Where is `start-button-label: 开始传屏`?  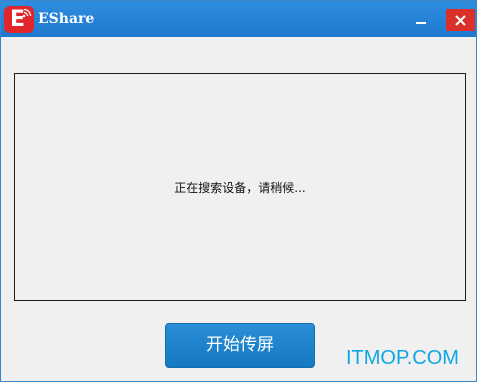
start-button-label: 开始传屏 is located at coordinates (240, 345).